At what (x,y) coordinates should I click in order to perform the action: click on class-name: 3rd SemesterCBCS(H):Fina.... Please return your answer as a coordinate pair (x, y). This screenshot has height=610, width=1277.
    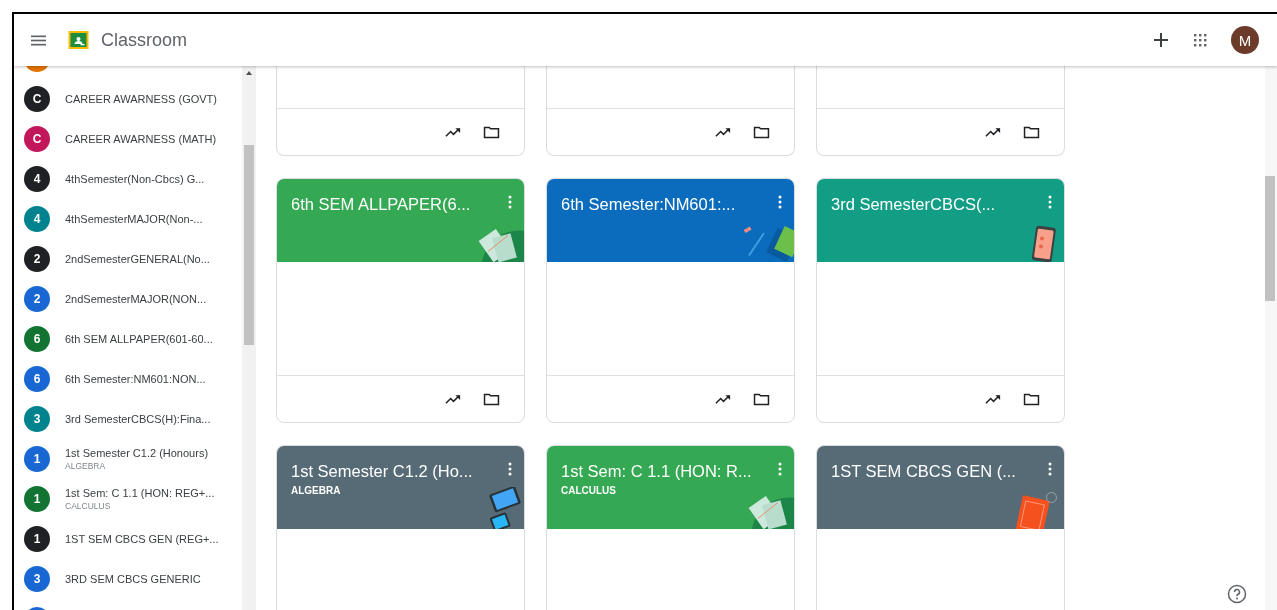
    Looking at the image, I should click on (138, 419).